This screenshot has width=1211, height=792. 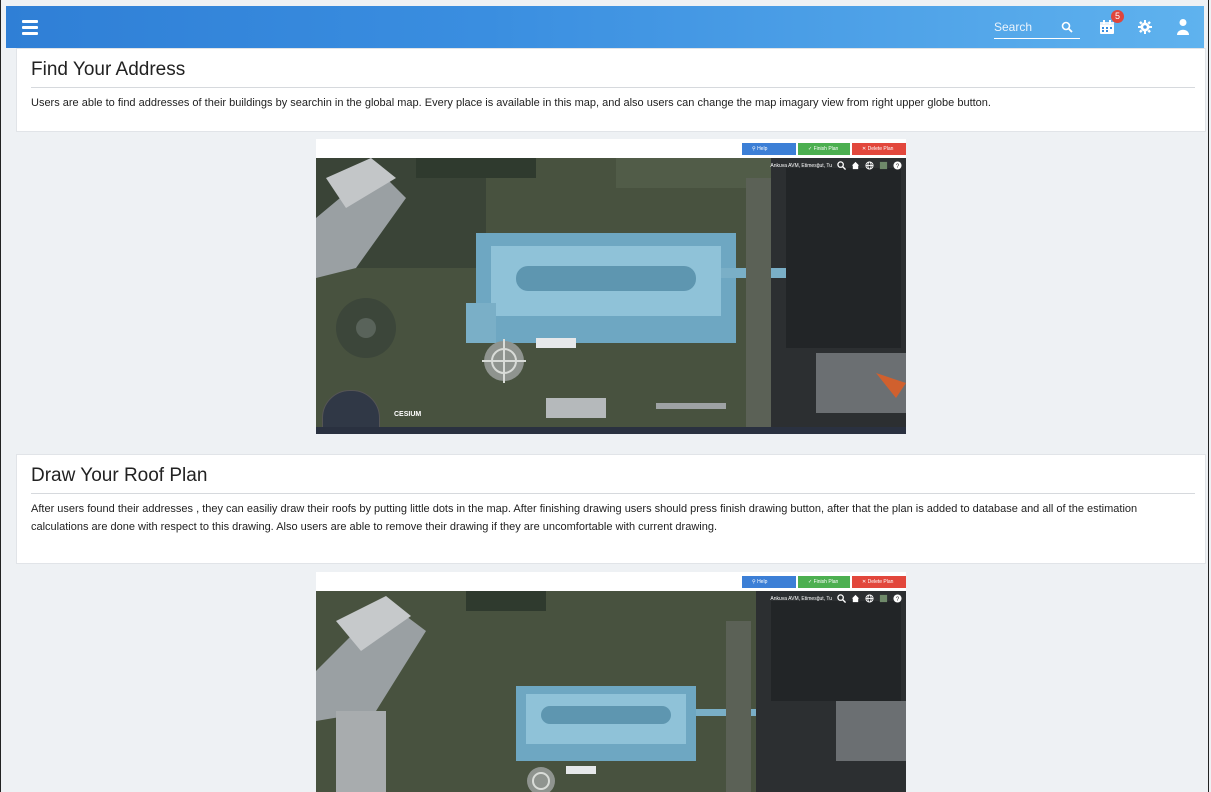 What do you see at coordinates (1110, 24) in the screenshot?
I see `calendar-button: 5` at bounding box center [1110, 24].